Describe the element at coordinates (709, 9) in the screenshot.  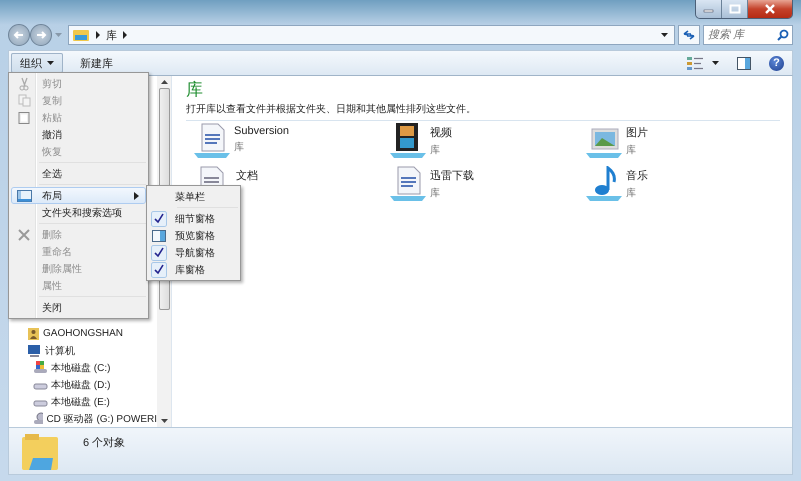
I see `minimize-button` at that location.